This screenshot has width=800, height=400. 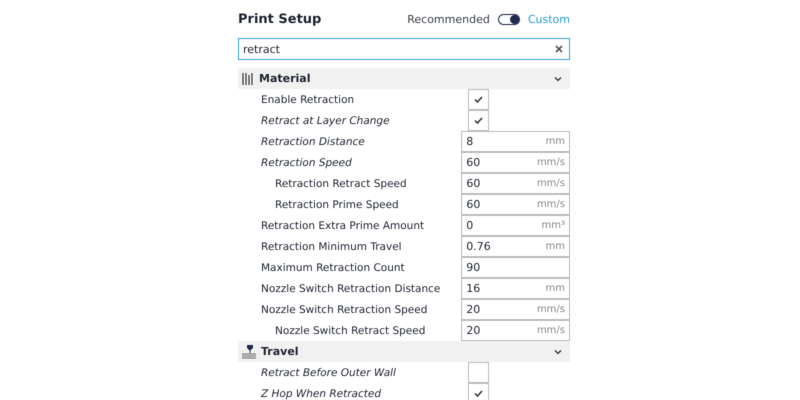 What do you see at coordinates (404, 49) in the screenshot?
I see `search-field: retract` at bounding box center [404, 49].